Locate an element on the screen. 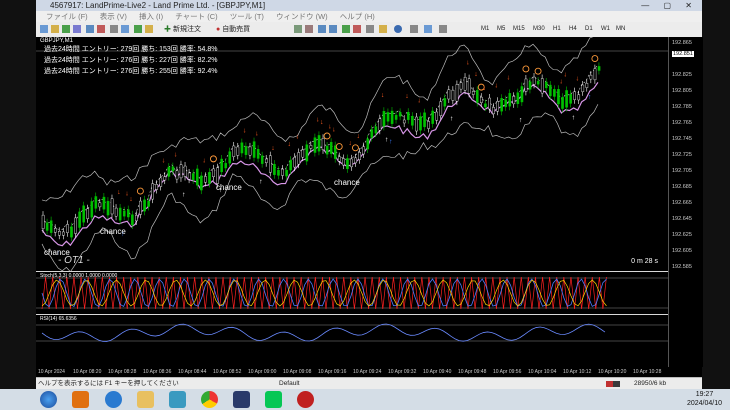 This screenshot has width=730, height=410. toolbar-icons-mid is located at coordinates (384, 29).